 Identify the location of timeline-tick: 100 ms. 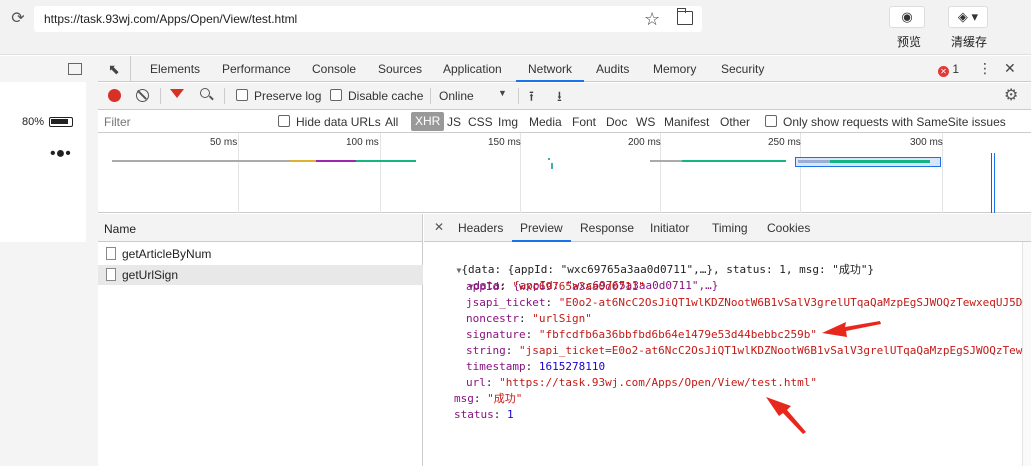
(362, 142).